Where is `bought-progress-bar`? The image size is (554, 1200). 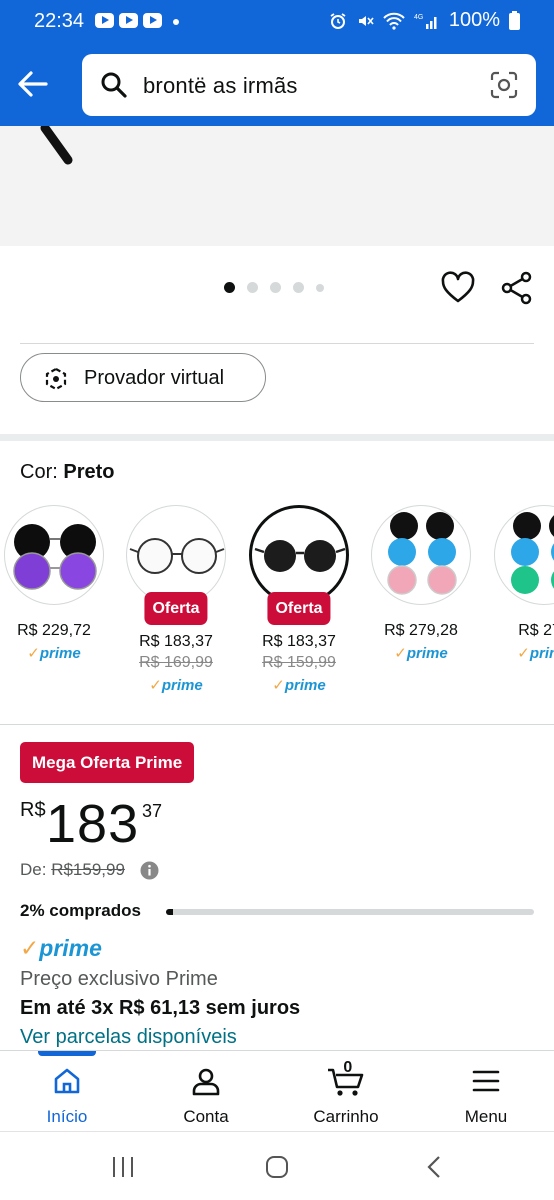 bought-progress-bar is located at coordinates (350, 912).